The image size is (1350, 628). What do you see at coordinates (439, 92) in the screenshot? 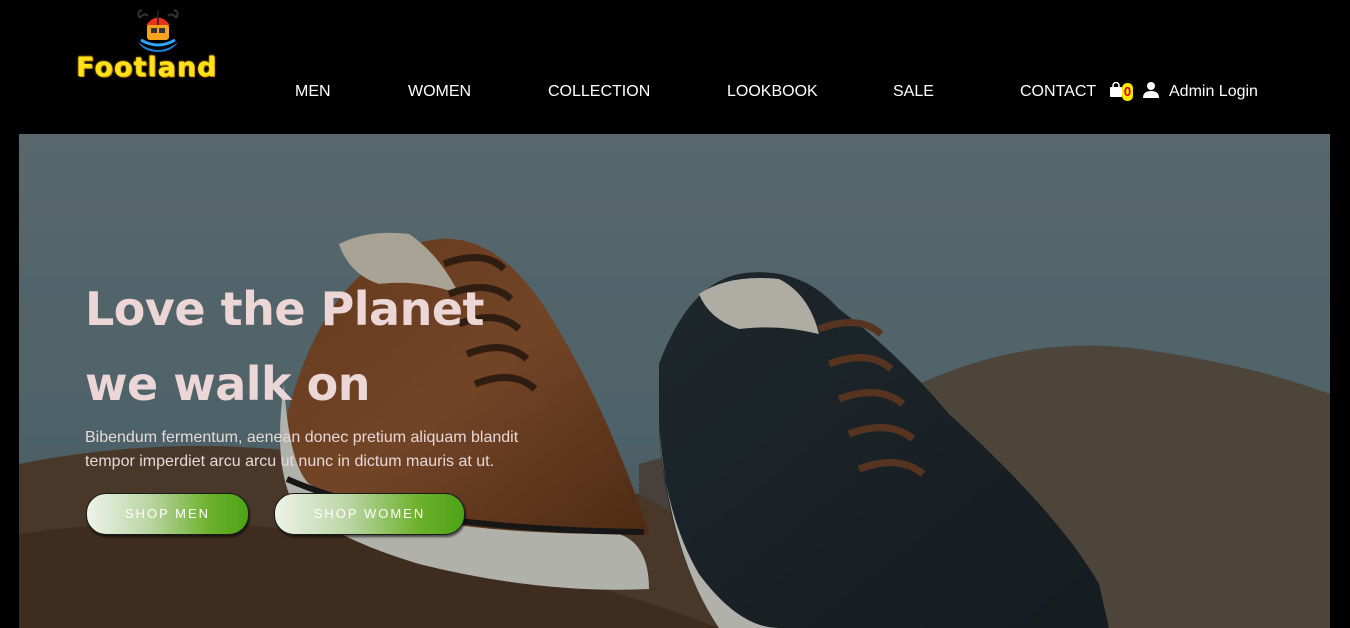
I see `nav-item-women: WOMEN` at bounding box center [439, 92].